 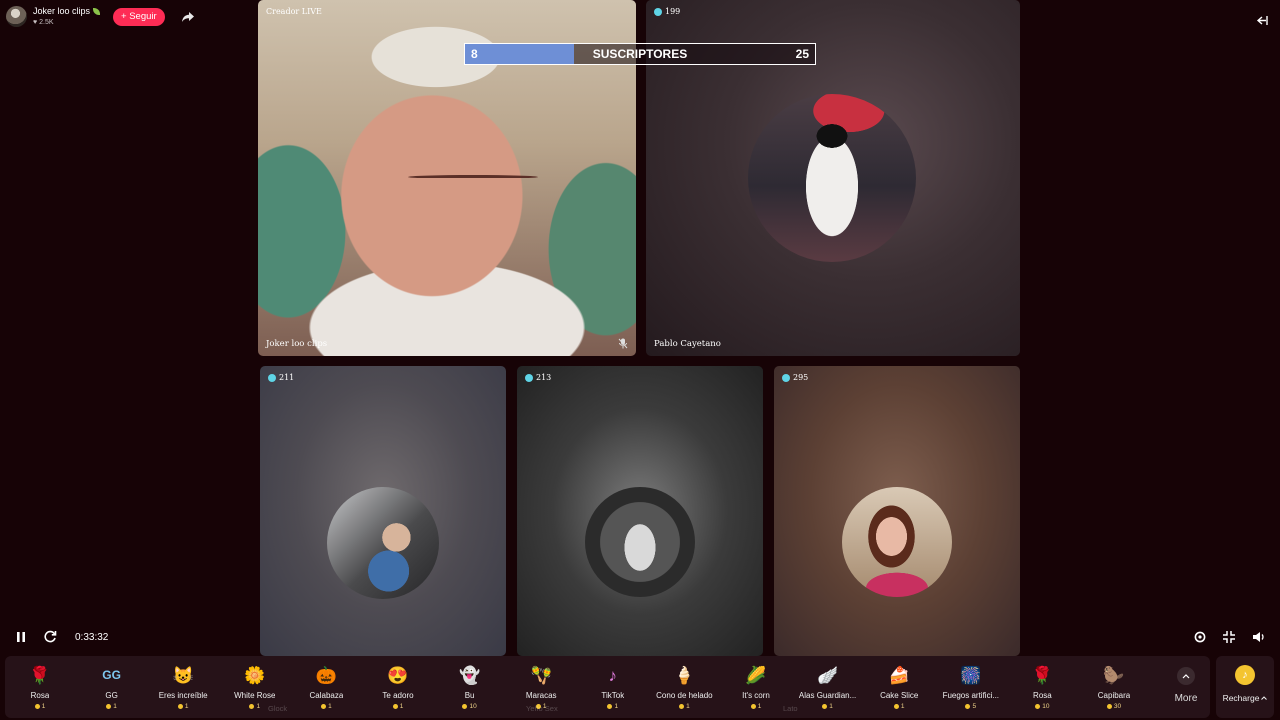 What do you see at coordinates (50, 636) in the screenshot?
I see `refresh-icon` at bounding box center [50, 636].